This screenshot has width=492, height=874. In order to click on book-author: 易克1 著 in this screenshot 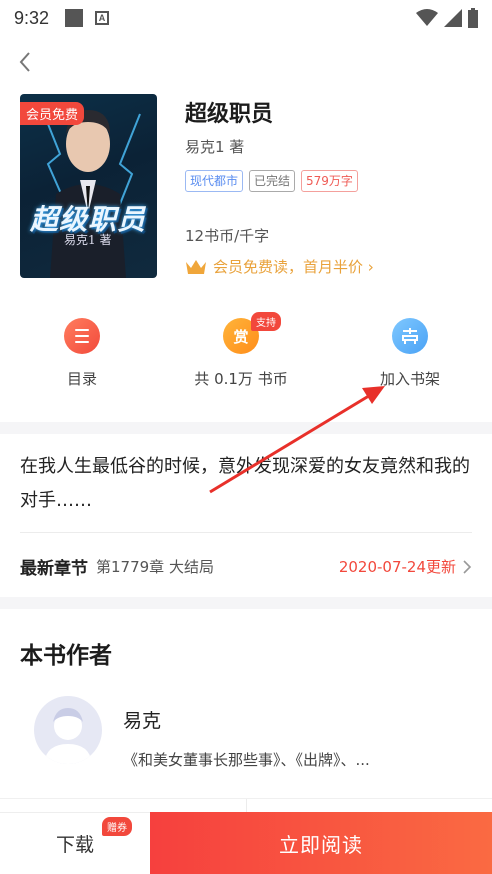, I will do `click(214, 146)`.